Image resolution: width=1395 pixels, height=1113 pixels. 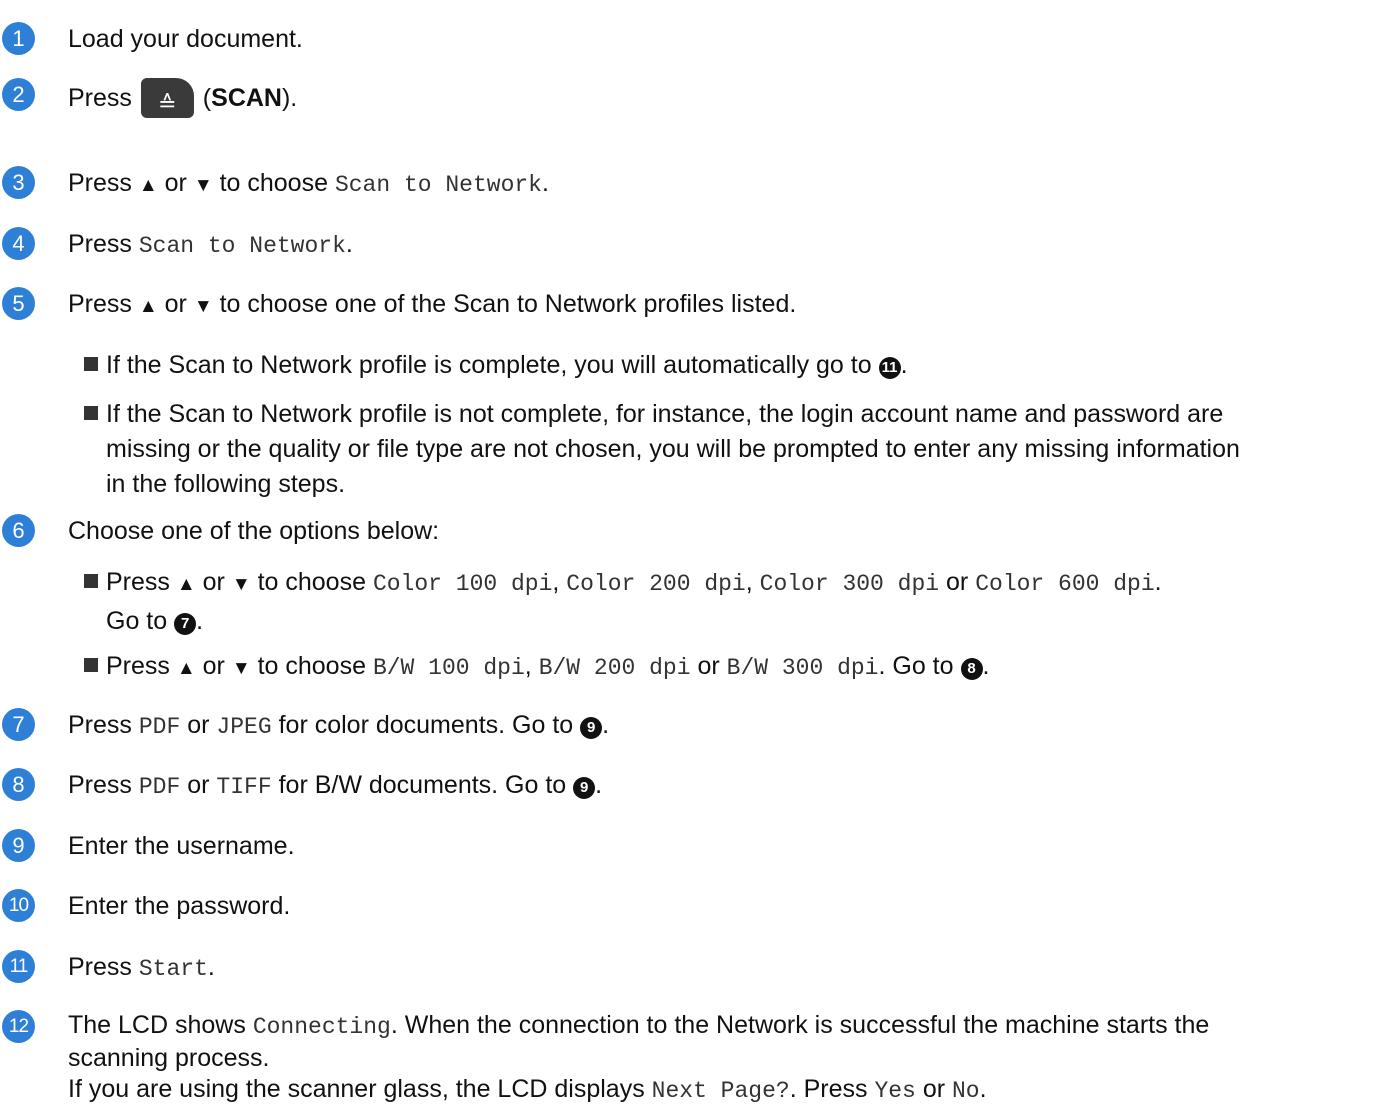 What do you see at coordinates (18, 966) in the screenshot?
I see `step-number-badge: 11` at bounding box center [18, 966].